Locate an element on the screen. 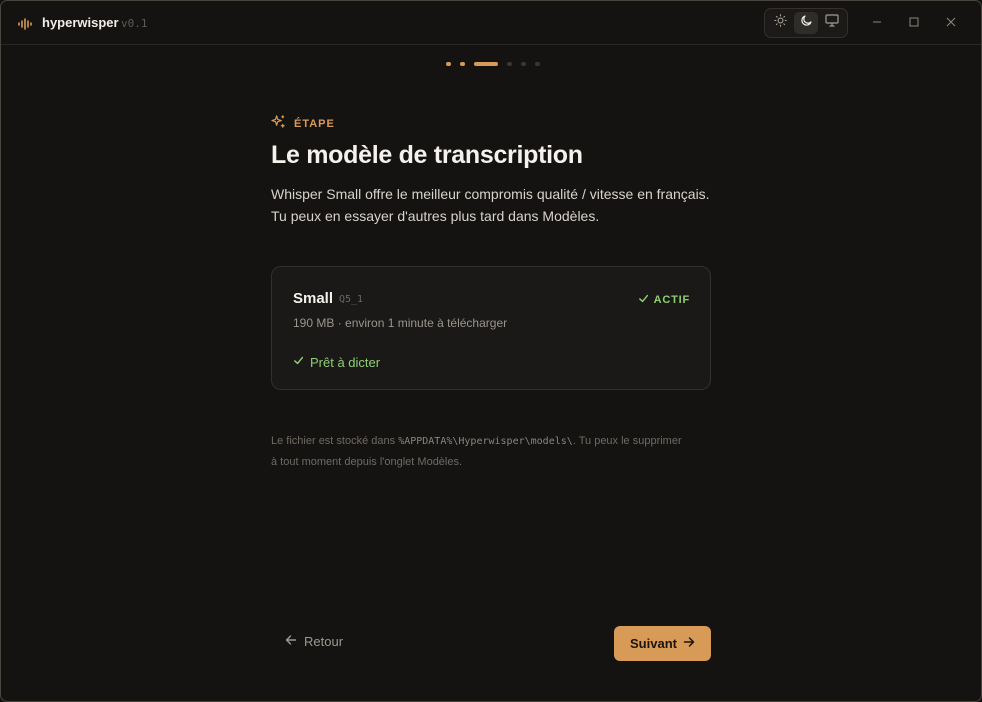 The width and height of the screenshot is (982, 702). minimize-button is located at coordinates (877, 23).